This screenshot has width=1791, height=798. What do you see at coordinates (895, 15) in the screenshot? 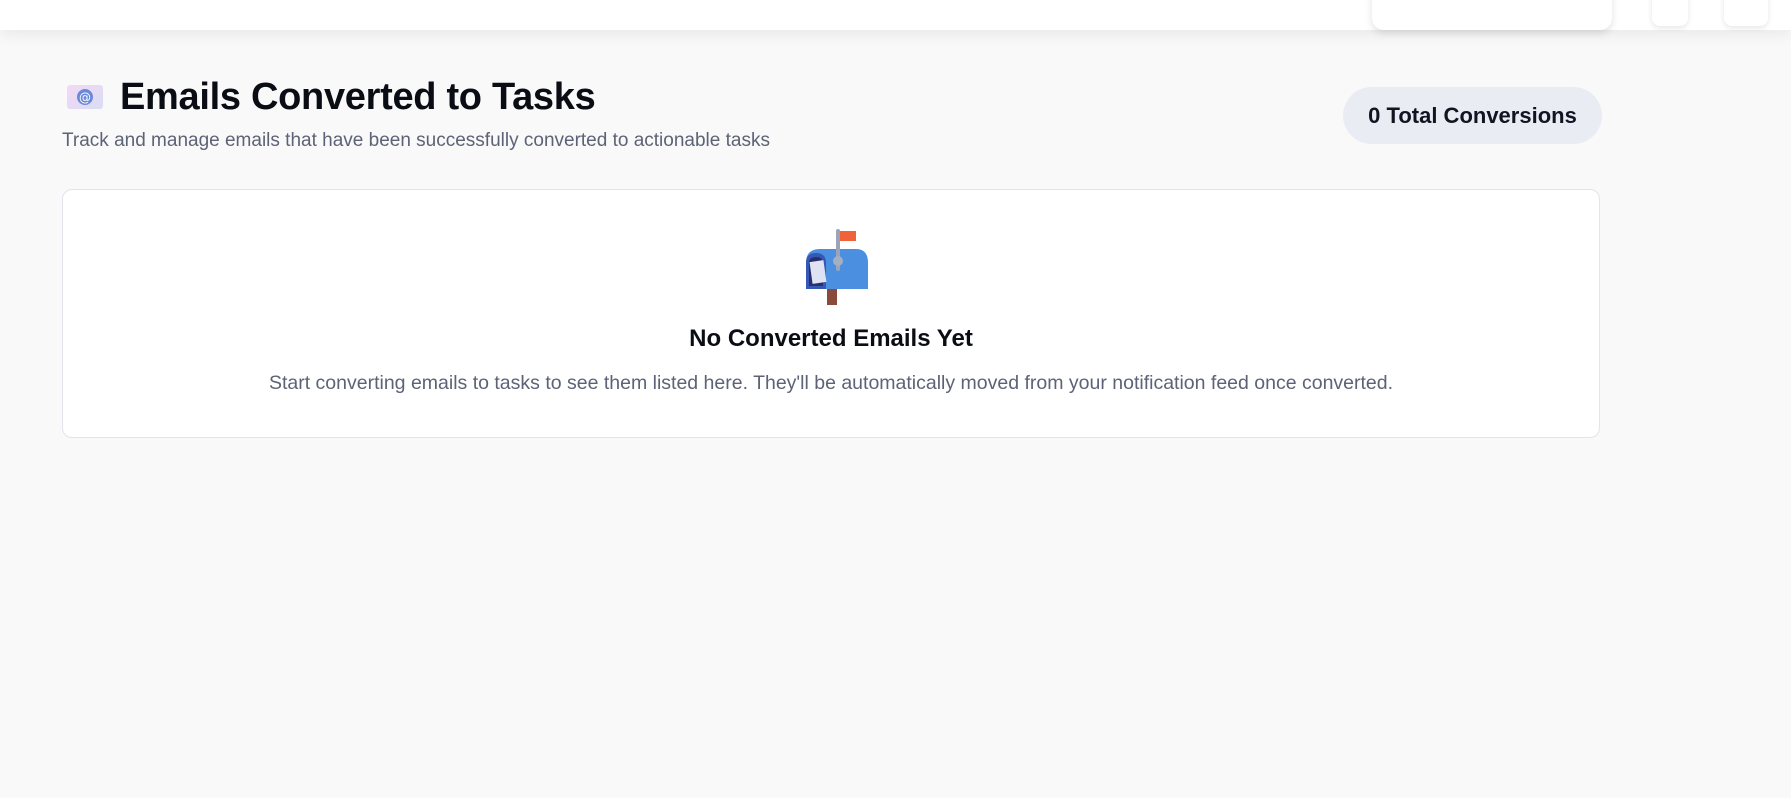
I see `top-navigation-bar` at bounding box center [895, 15].